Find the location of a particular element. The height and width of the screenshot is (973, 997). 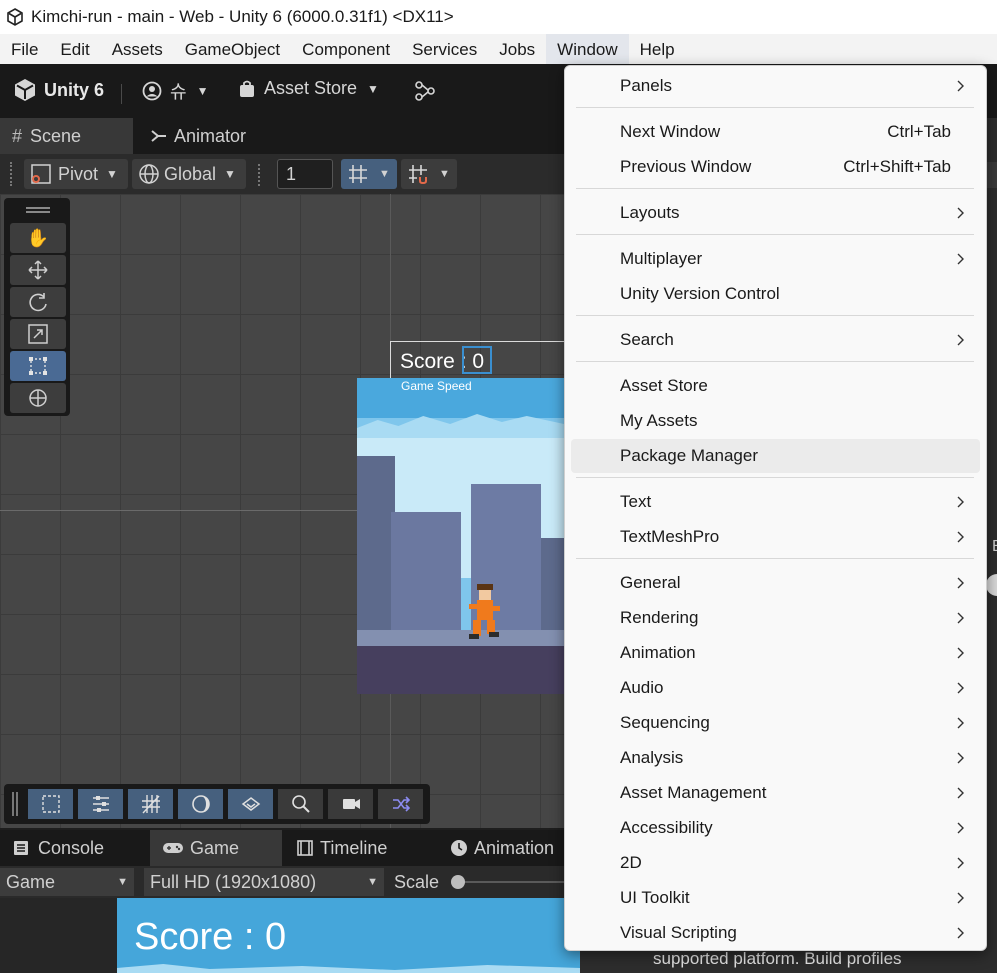

grid-snap-toggle: ▼ is located at coordinates (369, 174).